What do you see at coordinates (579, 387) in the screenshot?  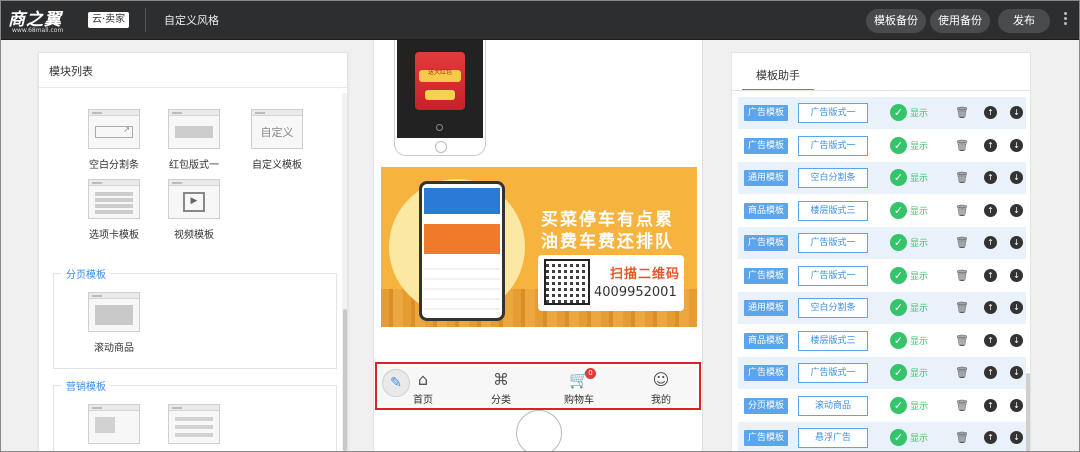 I see `tab-cart: 🛒 0 购物车` at bounding box center [579, 387].